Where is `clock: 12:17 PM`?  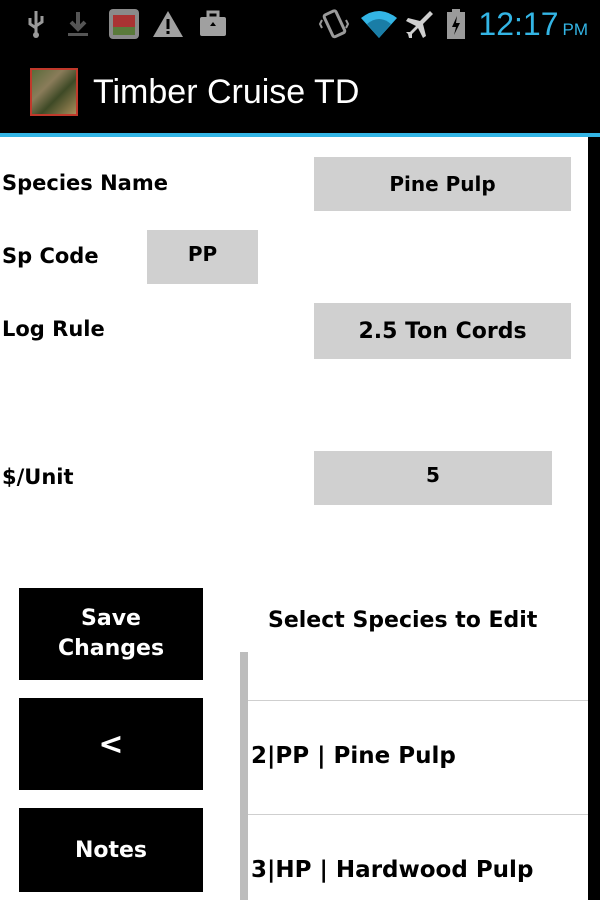
clock: 12:17 PM is located at coordinates (533, 27).